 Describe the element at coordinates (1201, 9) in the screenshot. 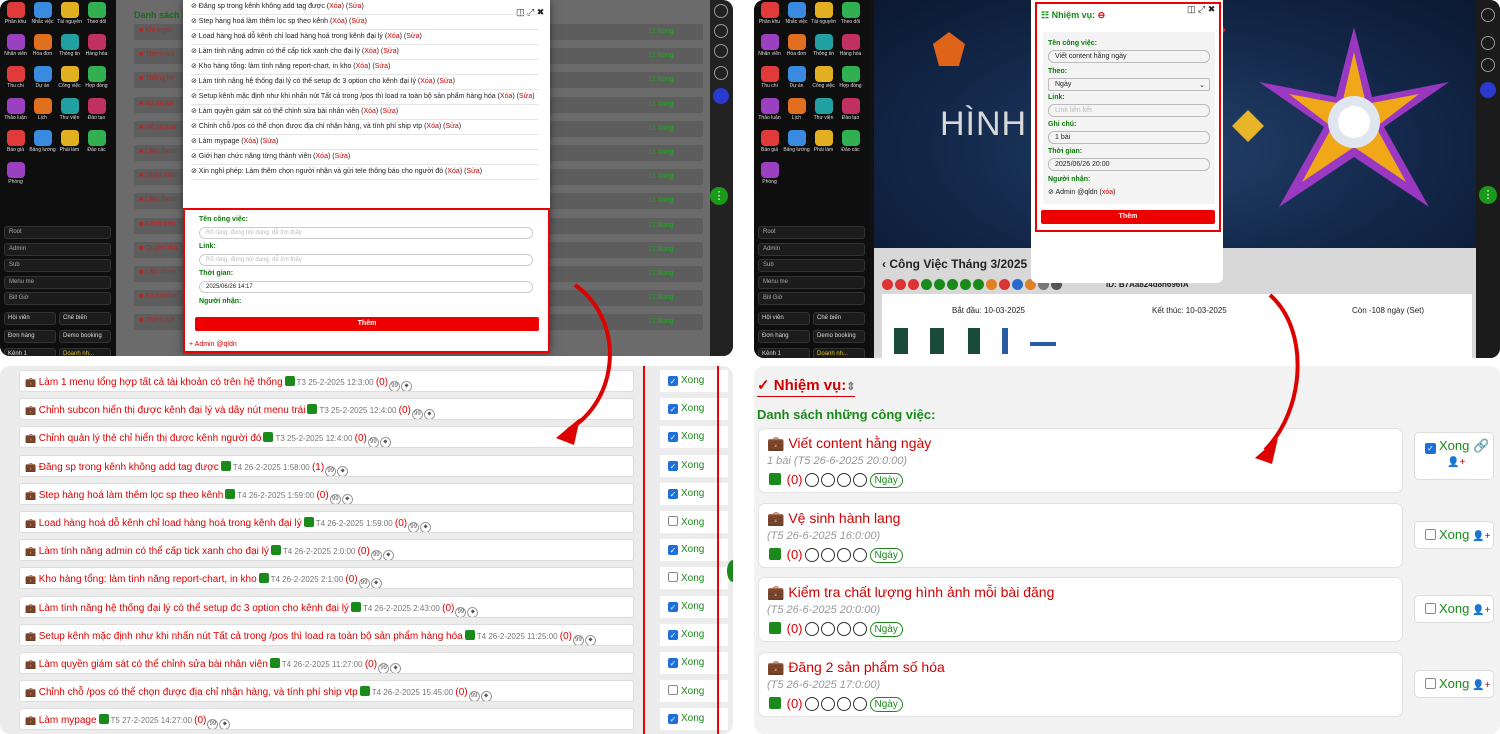

I see `modal-window-icons: ◫ ⤢ ✖` at that location.